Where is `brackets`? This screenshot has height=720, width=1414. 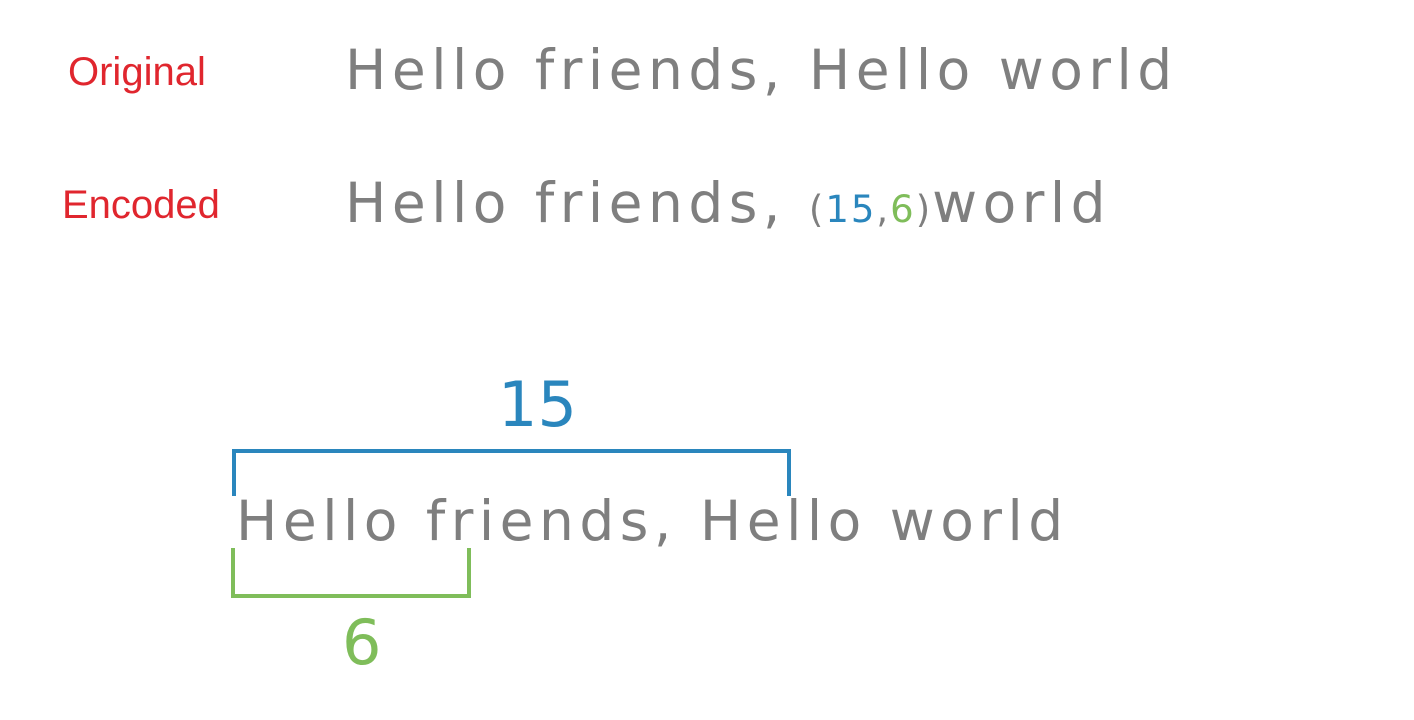 brackets is located at coordinates (511, 523).